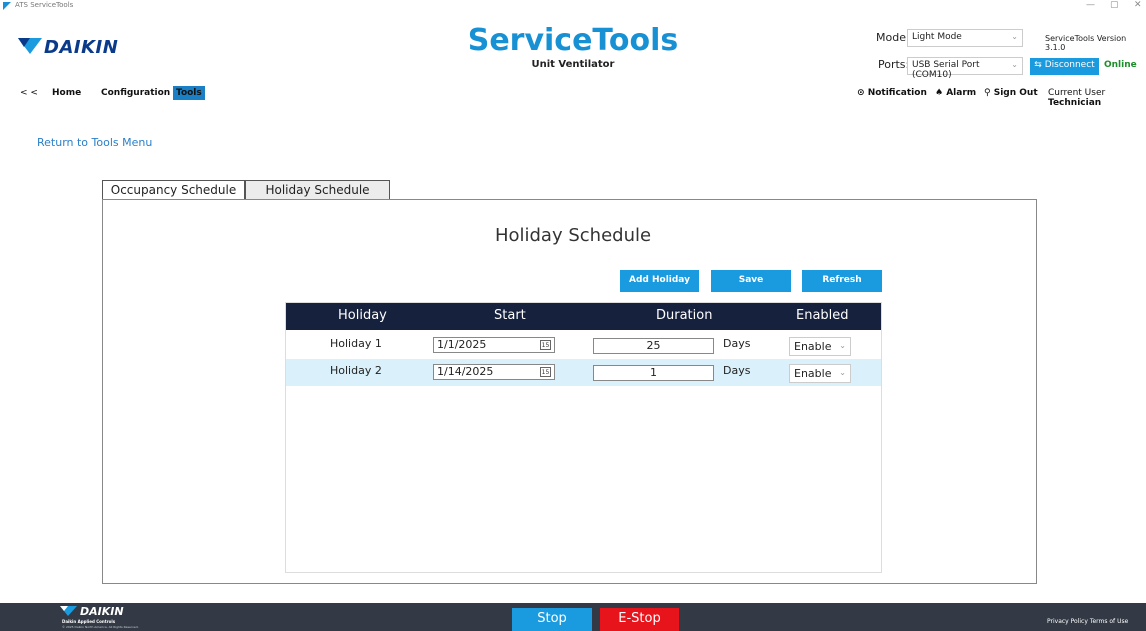 The width and height of the screenshot is (1146, 631). Describe the element at coordinates (1138, 5) in the screenshot. I see `close-icon: ✕` at that location.